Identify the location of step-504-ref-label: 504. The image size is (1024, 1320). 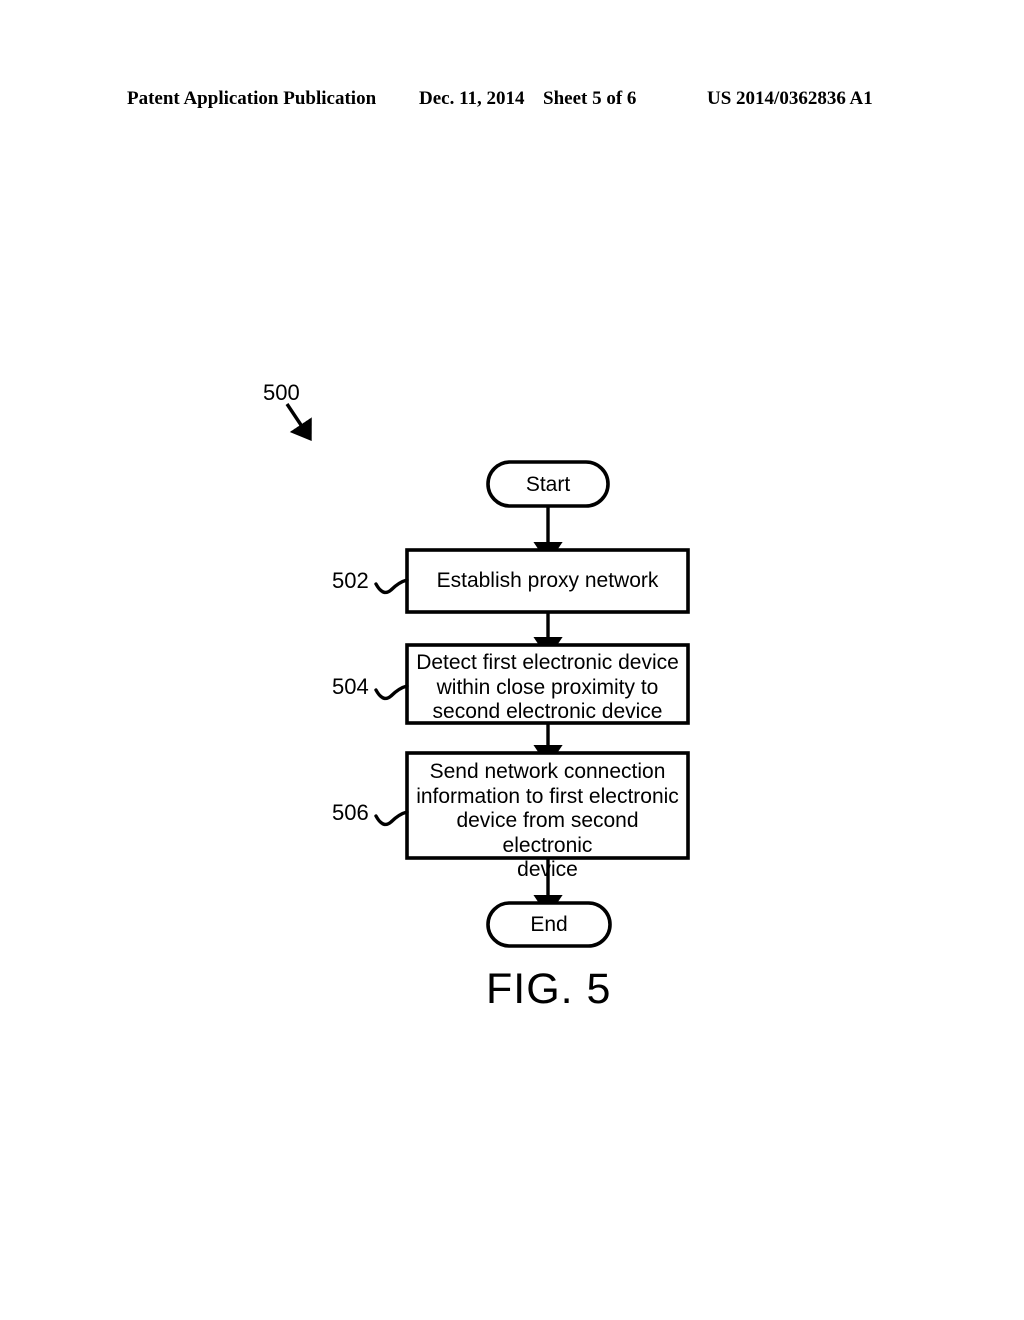
(350, 686).